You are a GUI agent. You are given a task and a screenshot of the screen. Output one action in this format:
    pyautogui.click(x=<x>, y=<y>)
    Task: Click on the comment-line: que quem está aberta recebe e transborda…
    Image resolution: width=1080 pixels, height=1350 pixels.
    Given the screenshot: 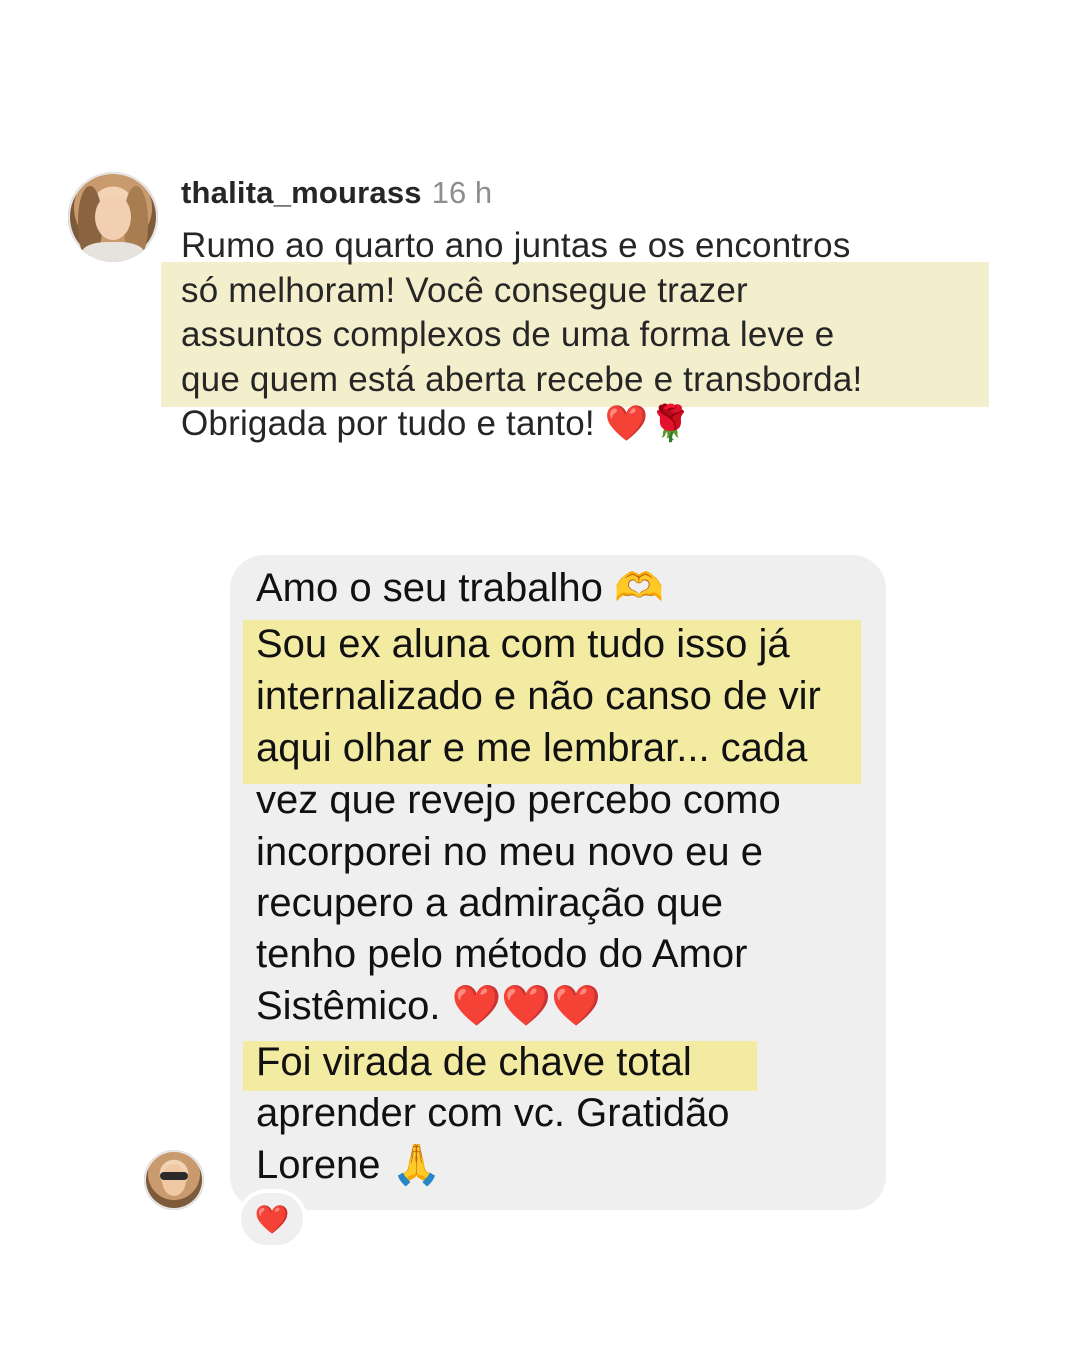 What is the action you would take?
    pyautogui.click(x=522, y=379)
    